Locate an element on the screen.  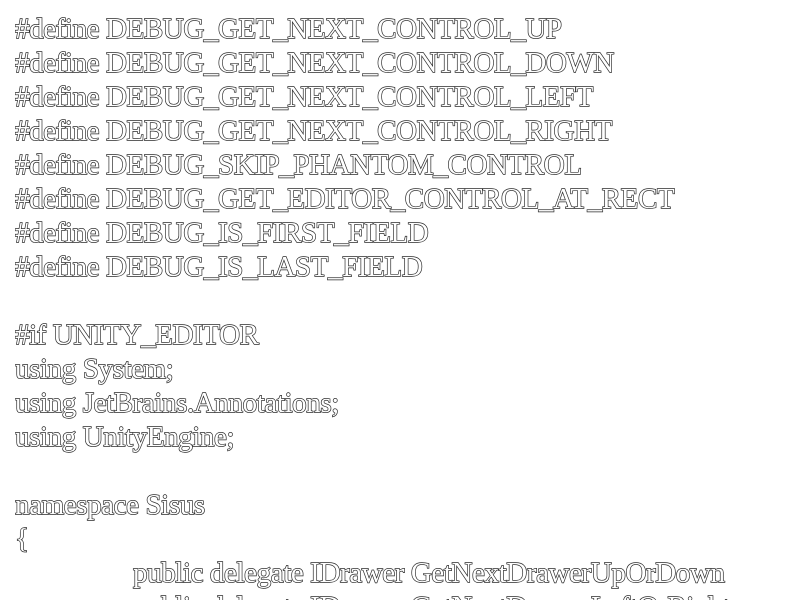
code-line: using JetBrains.Annotations; is located at coordinates (177, 402).